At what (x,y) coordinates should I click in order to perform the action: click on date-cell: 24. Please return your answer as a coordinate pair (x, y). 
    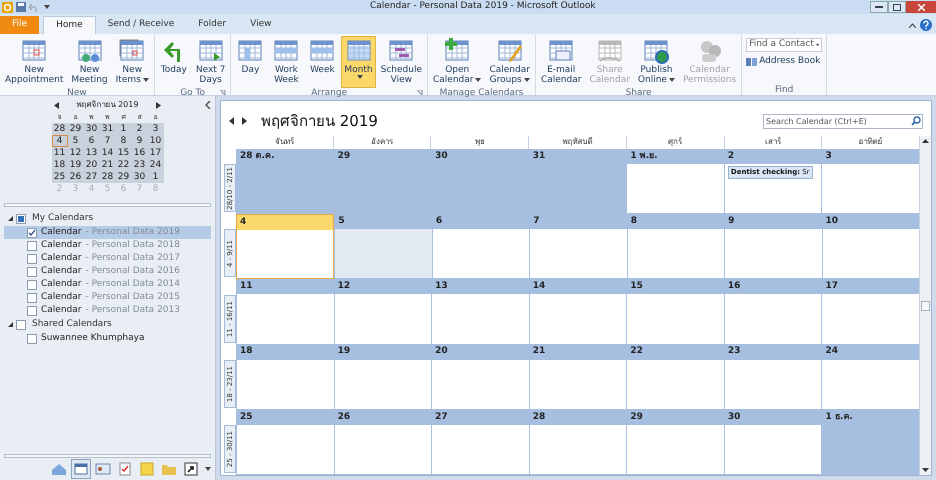
    Looking at the image, I should click on (156, 165).